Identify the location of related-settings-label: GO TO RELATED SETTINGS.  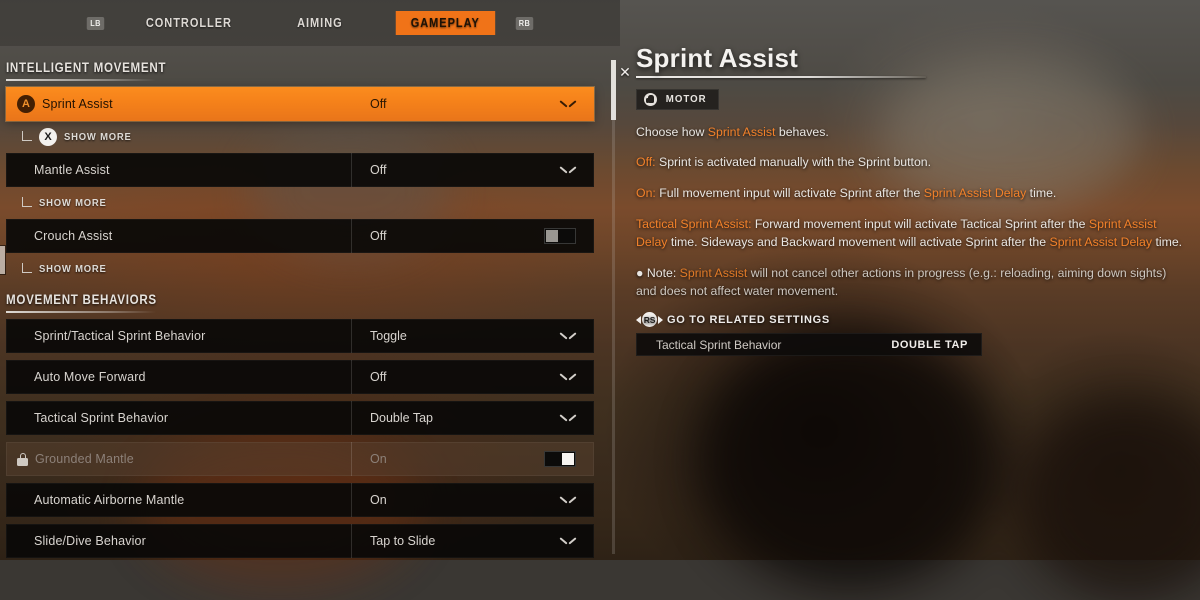
(748, 320).